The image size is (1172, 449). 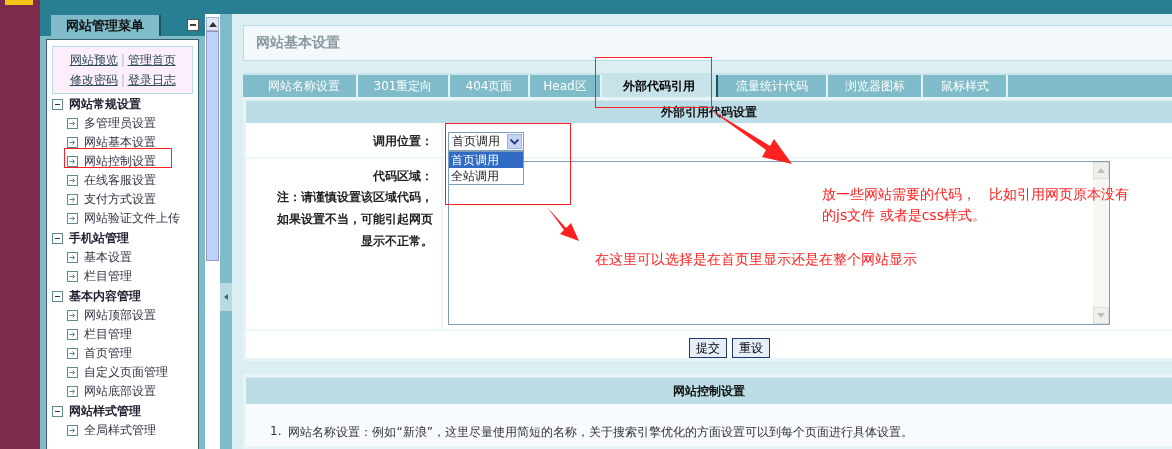 What do you see at coordinates (120, 315) in the screenshot?
I see `menu-item: 网站顶部设置` at bounding box center [120, 315].